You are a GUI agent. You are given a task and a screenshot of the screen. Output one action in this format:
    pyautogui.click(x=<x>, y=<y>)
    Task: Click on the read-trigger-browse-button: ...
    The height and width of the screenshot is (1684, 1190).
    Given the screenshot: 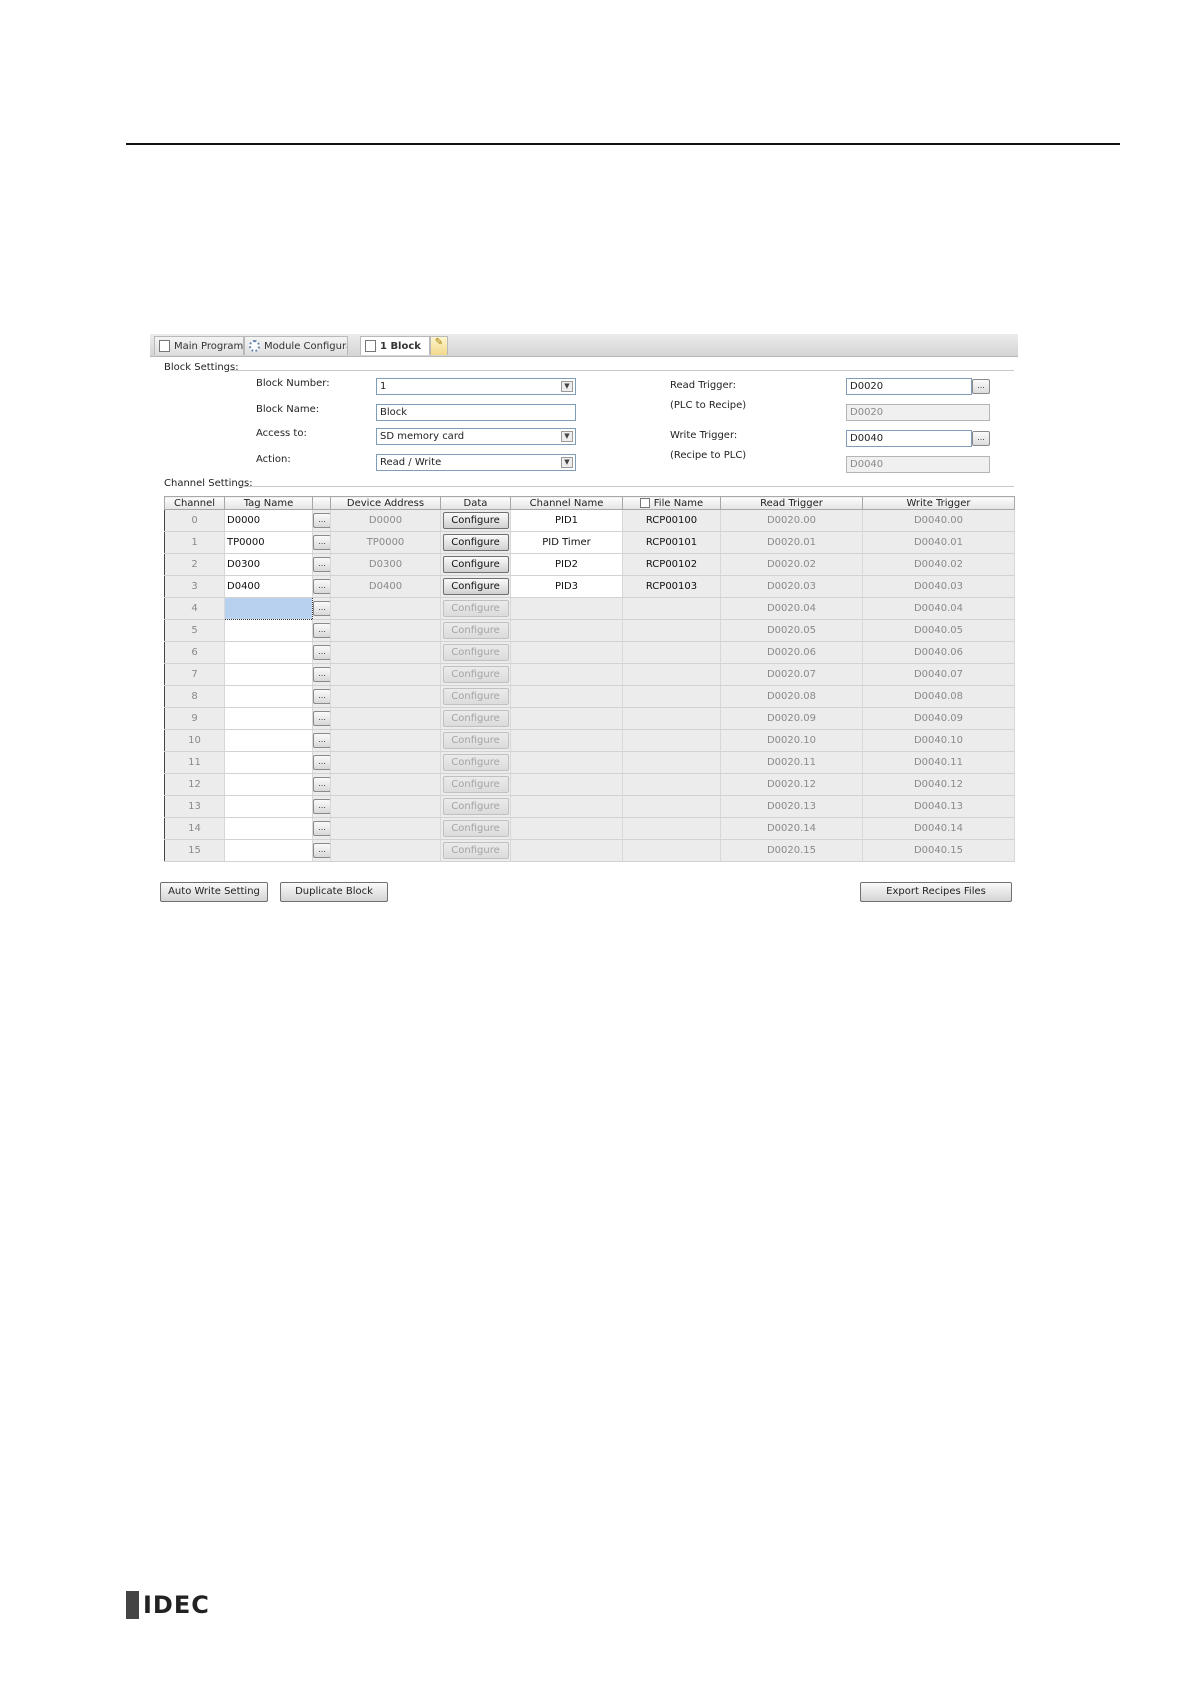 What is the action you would take?
    pyautogui.click(x=981, y=386)
    